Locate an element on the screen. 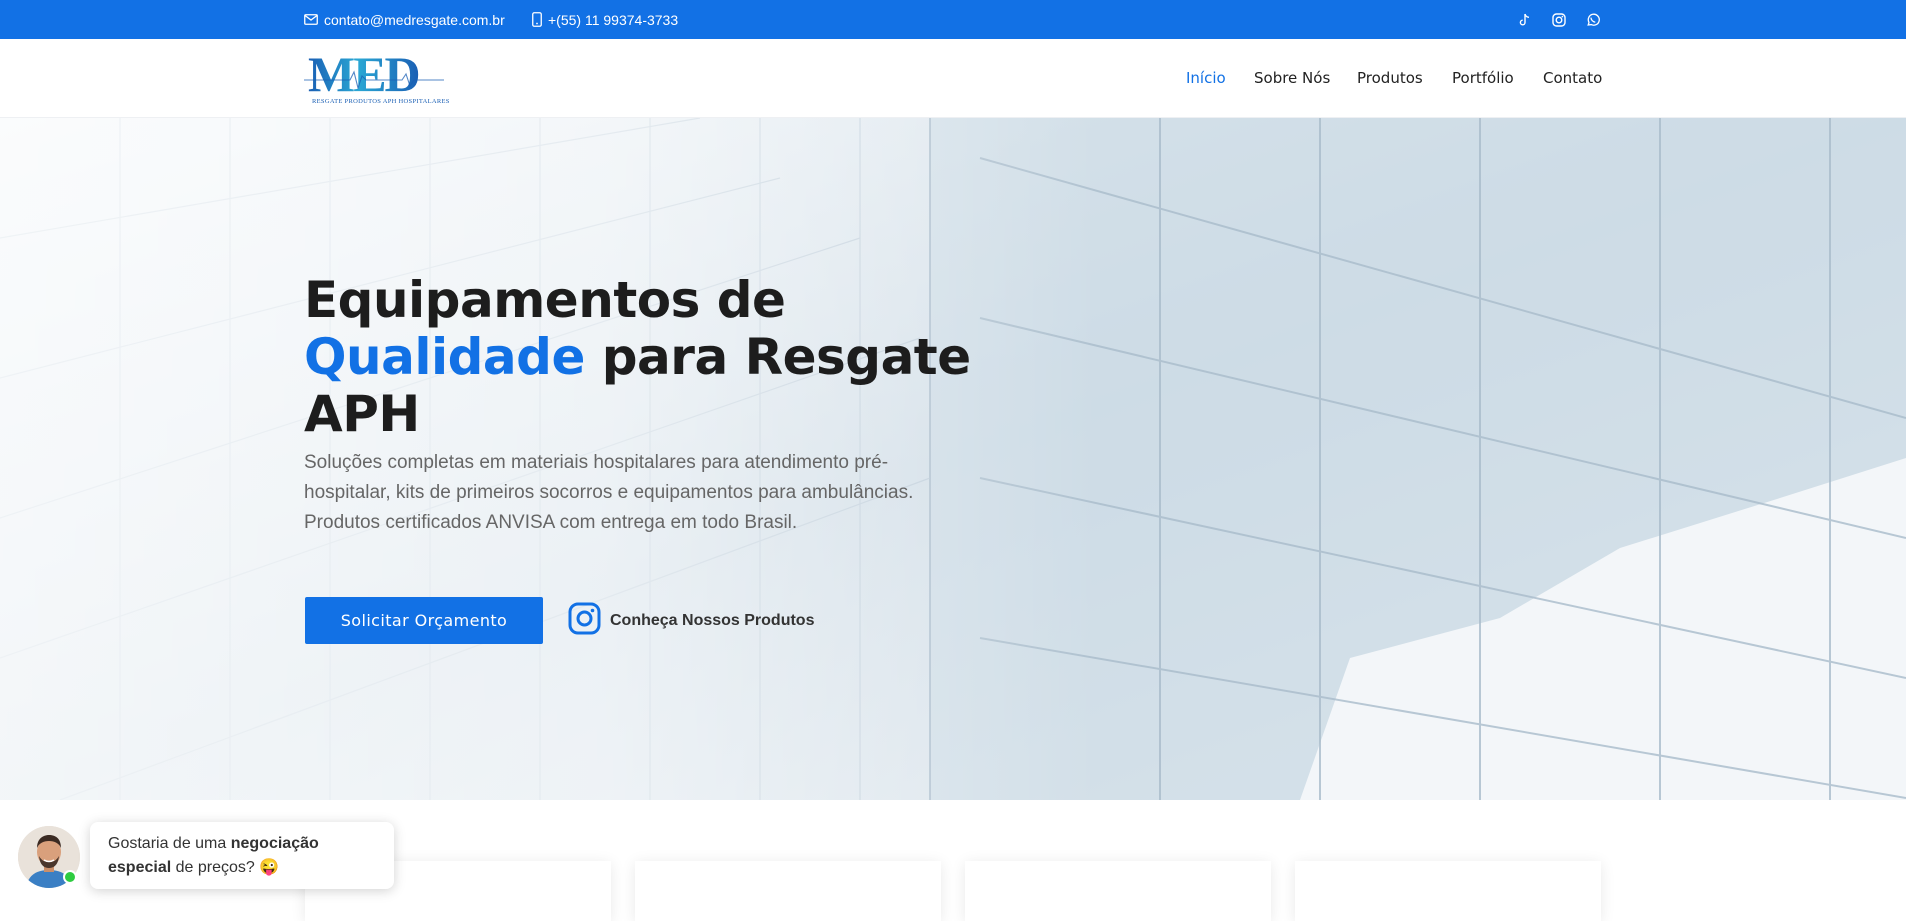 This screenshot has width=1906, height=921. site-header is located at coordinates (953, 78).